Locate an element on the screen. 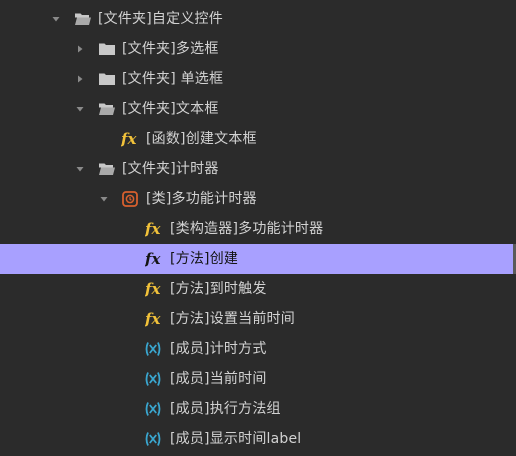  tree-item-textbox-folder: [文件夹]文本框 is located at coordinates (258, 109).